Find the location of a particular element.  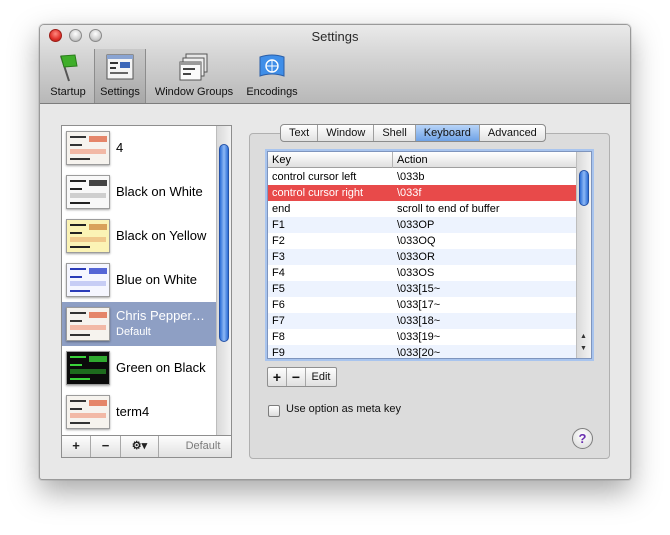

column-header-key: Key is located at coordinates (330, 160).